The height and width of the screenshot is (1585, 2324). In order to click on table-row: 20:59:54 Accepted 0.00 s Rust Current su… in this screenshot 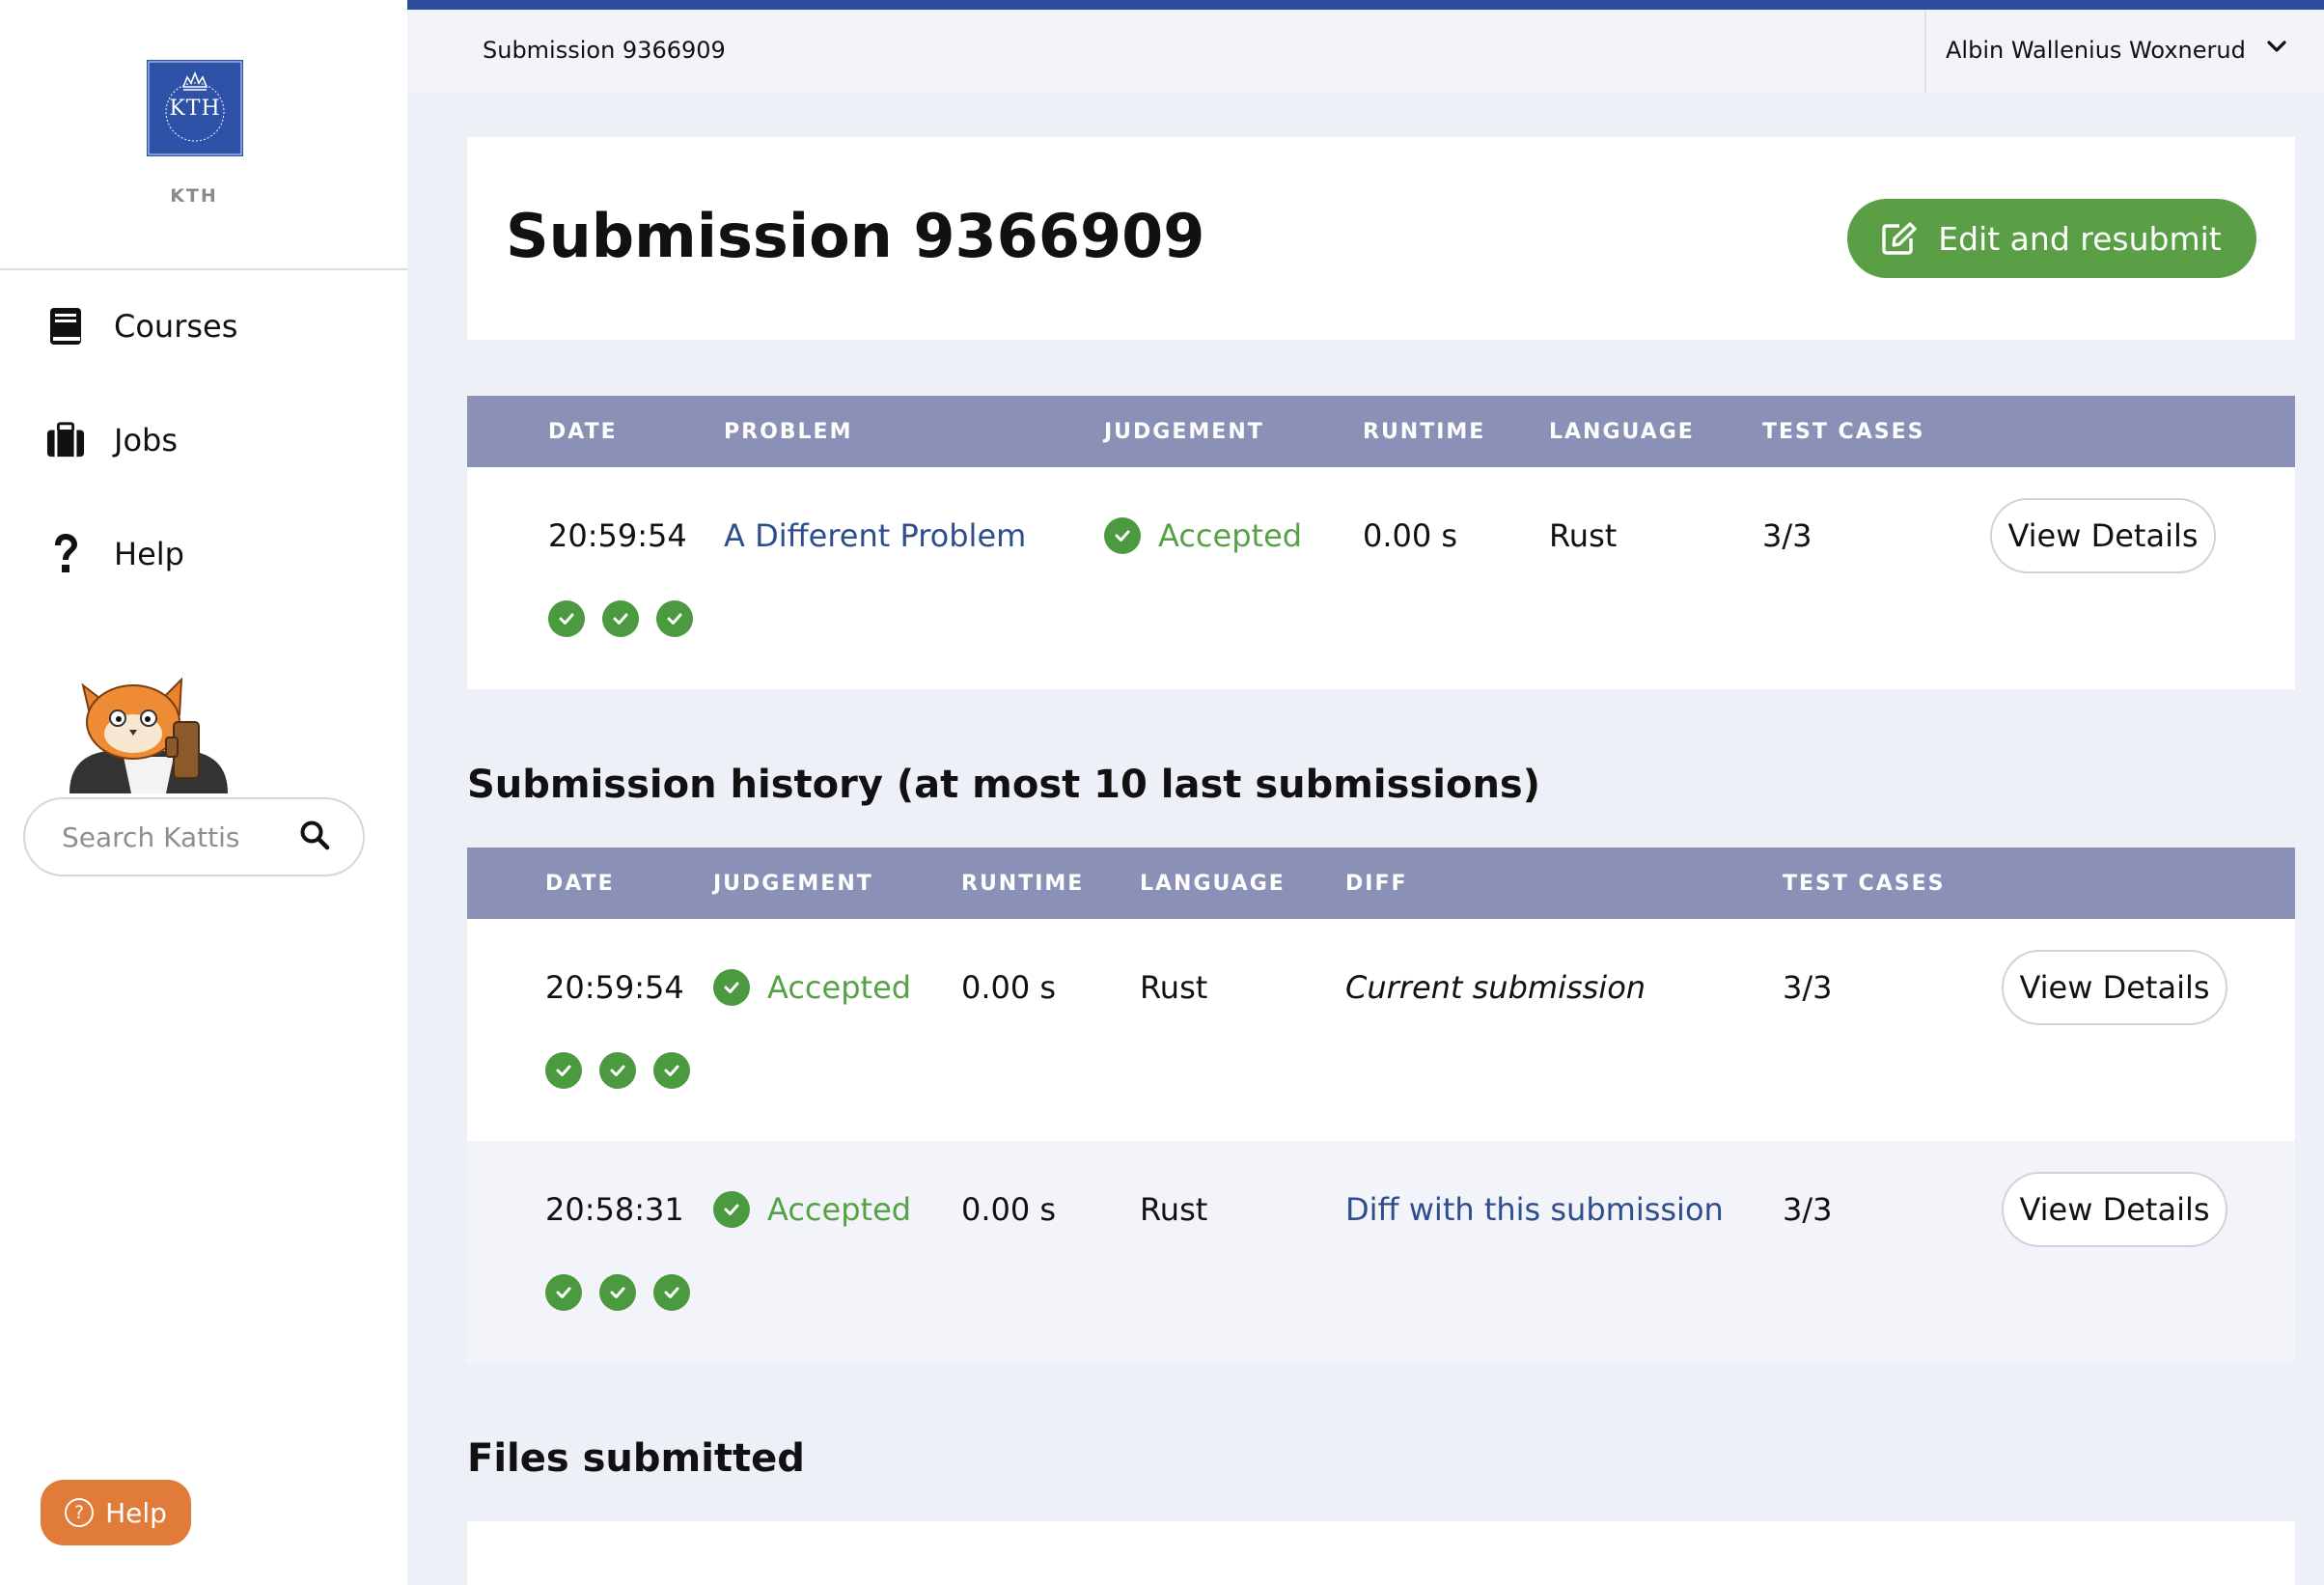, I will do `click(1381, 1030)`.